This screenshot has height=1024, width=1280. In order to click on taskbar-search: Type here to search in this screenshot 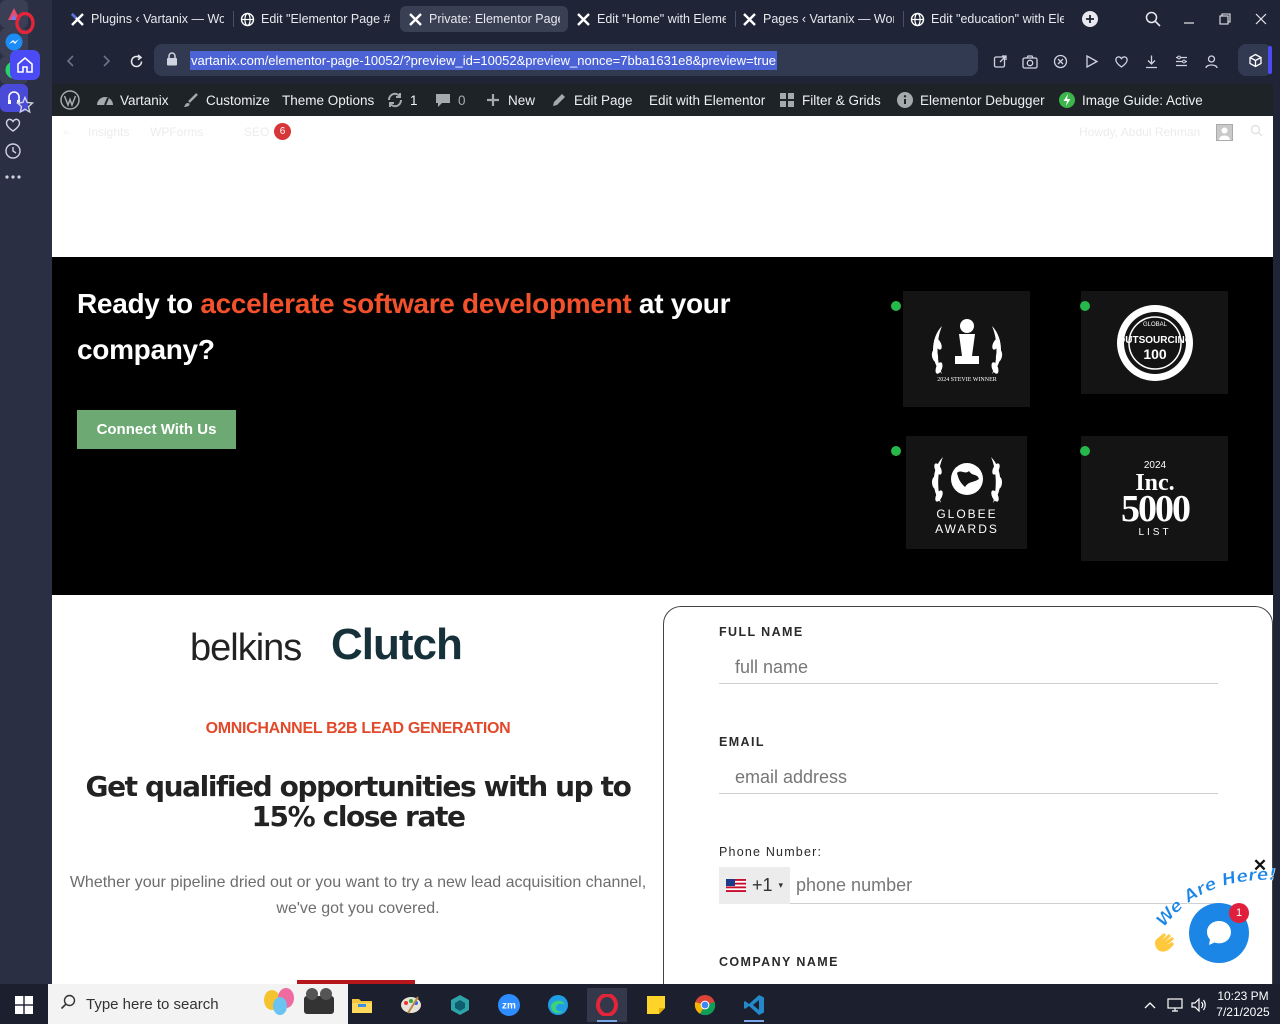, I will do `click(198, 1004)`.